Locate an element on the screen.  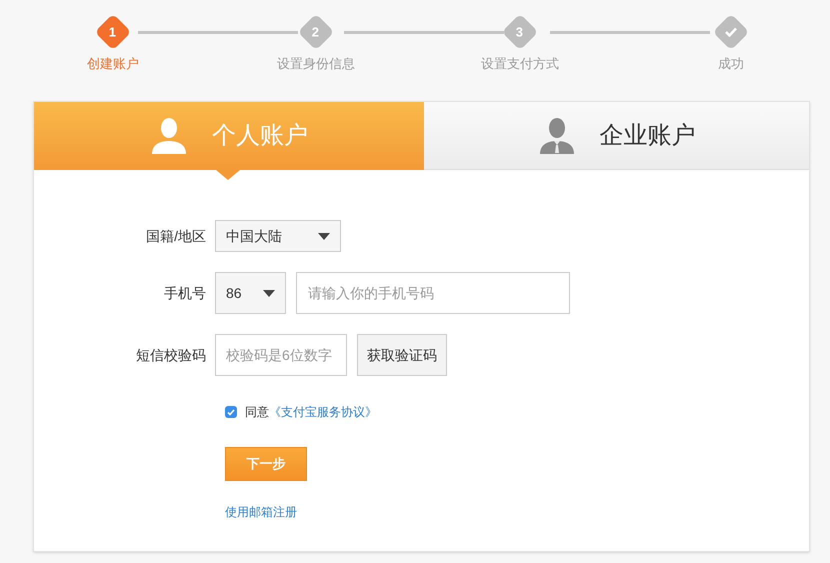
account-tab: 企业账户 is located at coordinates (616, 136).